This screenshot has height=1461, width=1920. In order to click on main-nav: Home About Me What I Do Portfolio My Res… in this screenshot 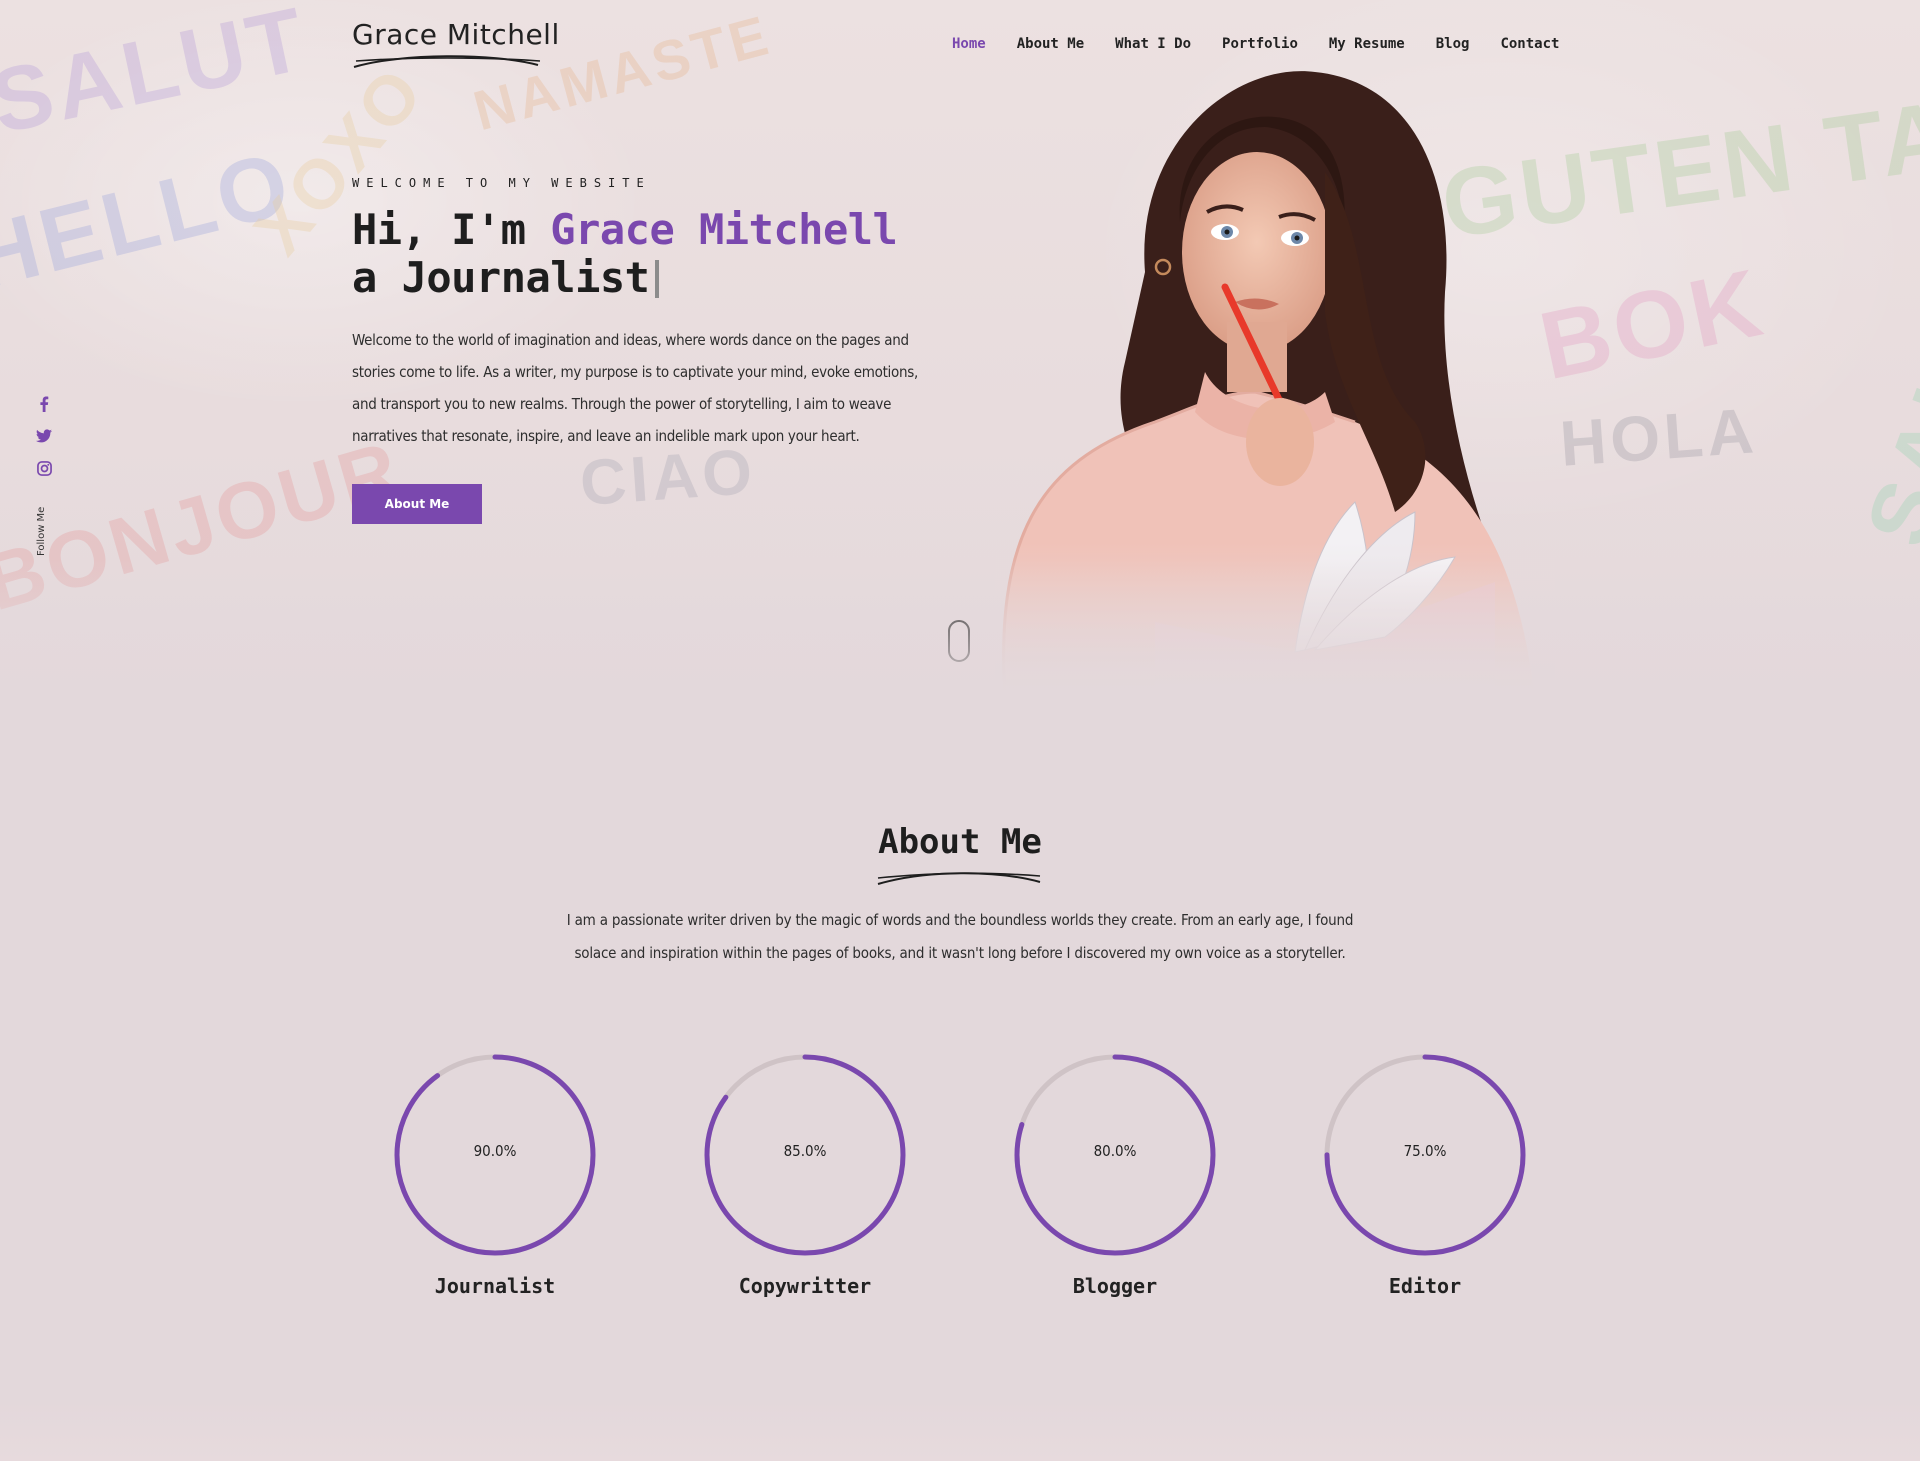, I will do `click(1271, 44)`.